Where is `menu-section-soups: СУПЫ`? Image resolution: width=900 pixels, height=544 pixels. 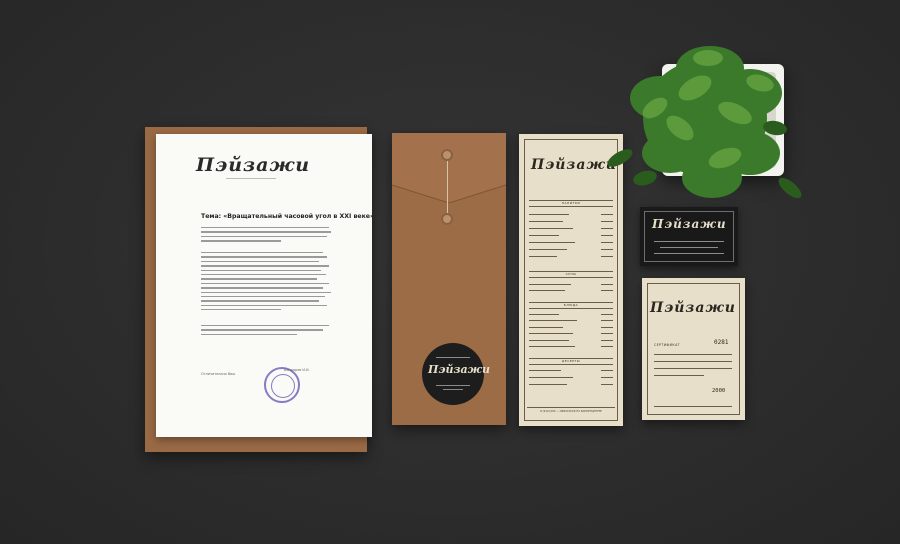 menu-section-soups: СУПЫ is located at coordinates (571, 274).